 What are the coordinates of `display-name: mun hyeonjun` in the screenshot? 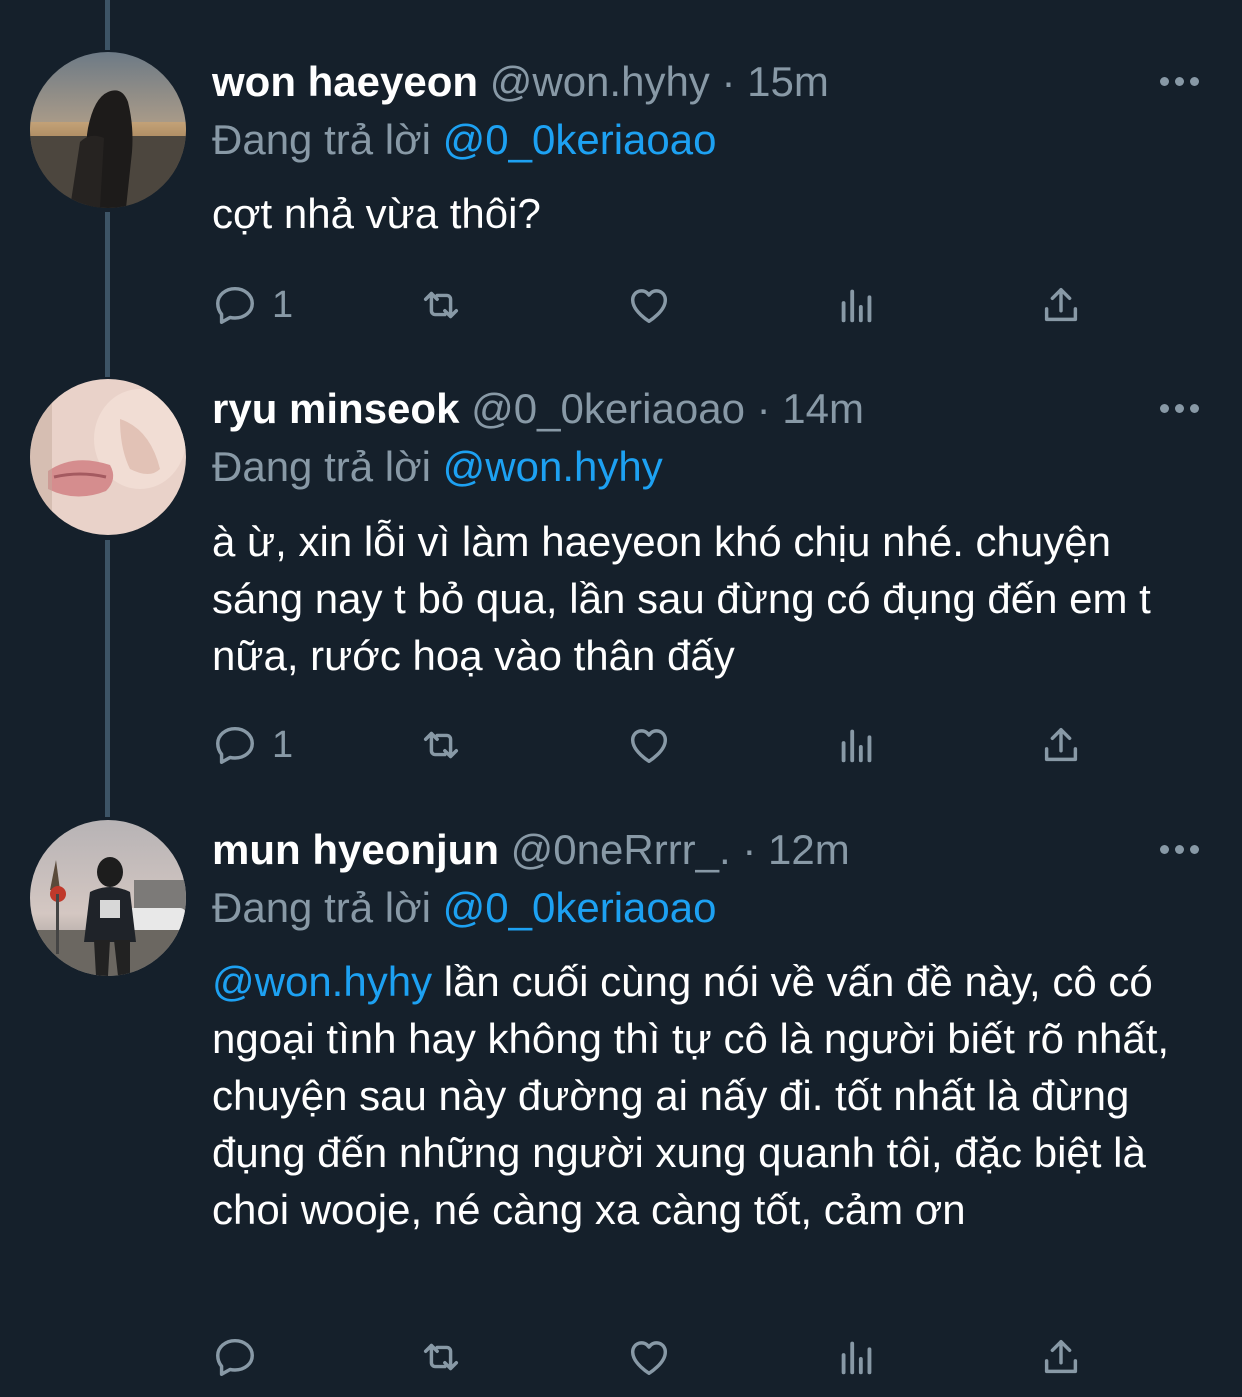 It's located at (355, 849).